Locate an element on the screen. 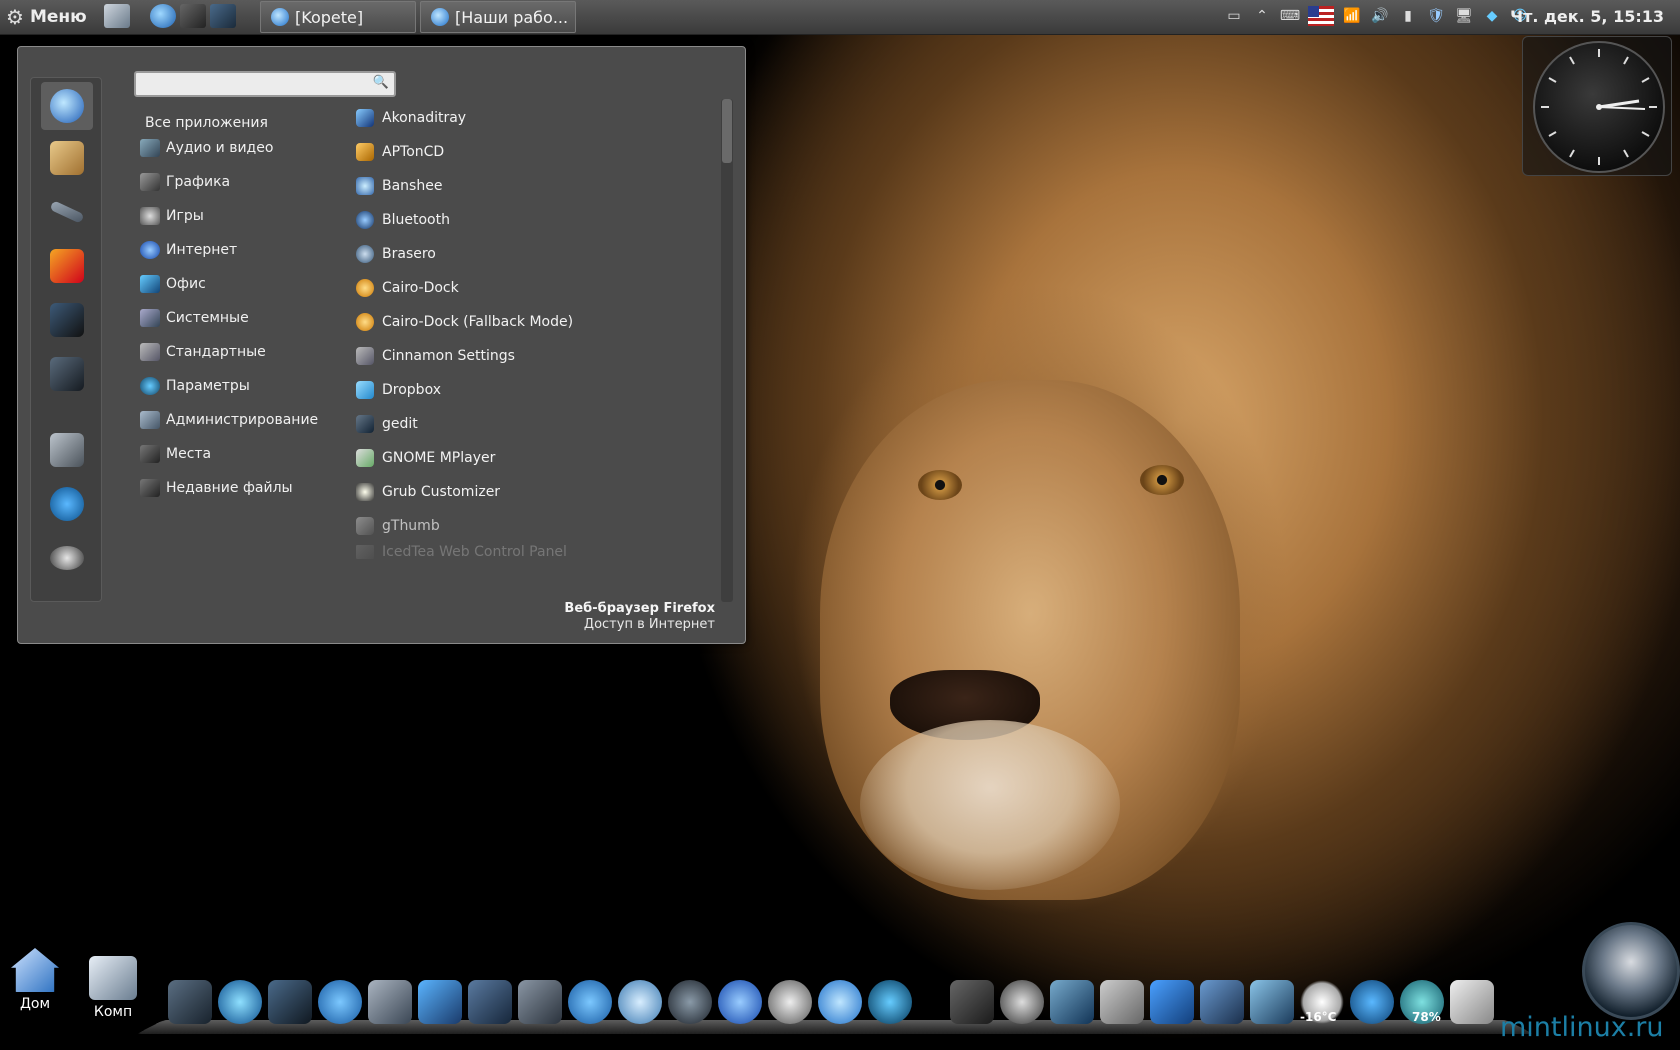 The height and width of the screenshot is (1050, 1680). category-system: Системные is located at coordinates (194, 318).